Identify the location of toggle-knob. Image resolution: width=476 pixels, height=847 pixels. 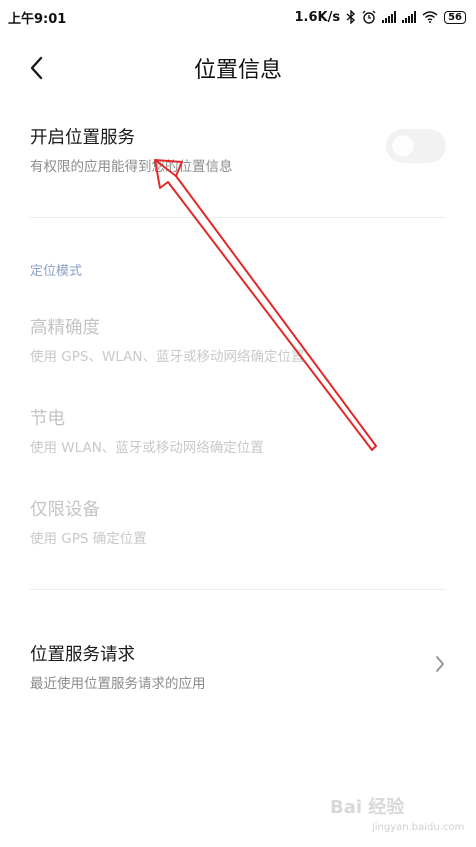
(403, 146).